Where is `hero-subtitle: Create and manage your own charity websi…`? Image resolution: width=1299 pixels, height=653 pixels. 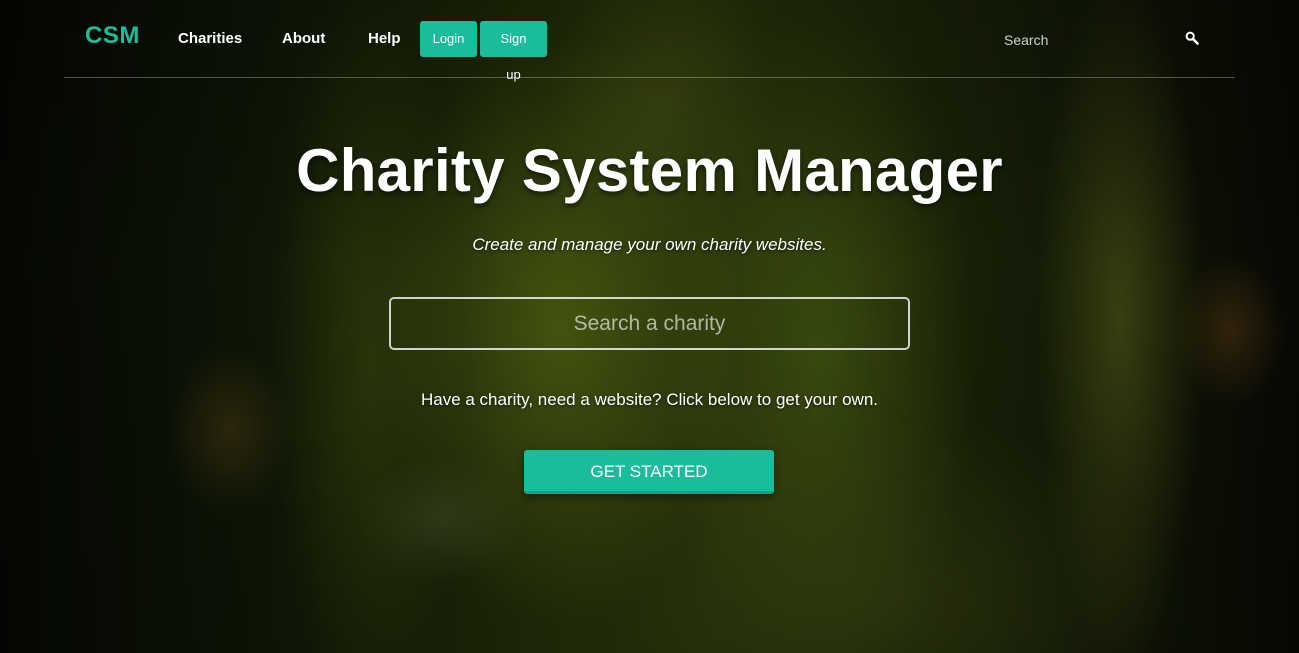
hero-subtitle: Create and manage your own charity websi… is located at coordinates (649, 244).